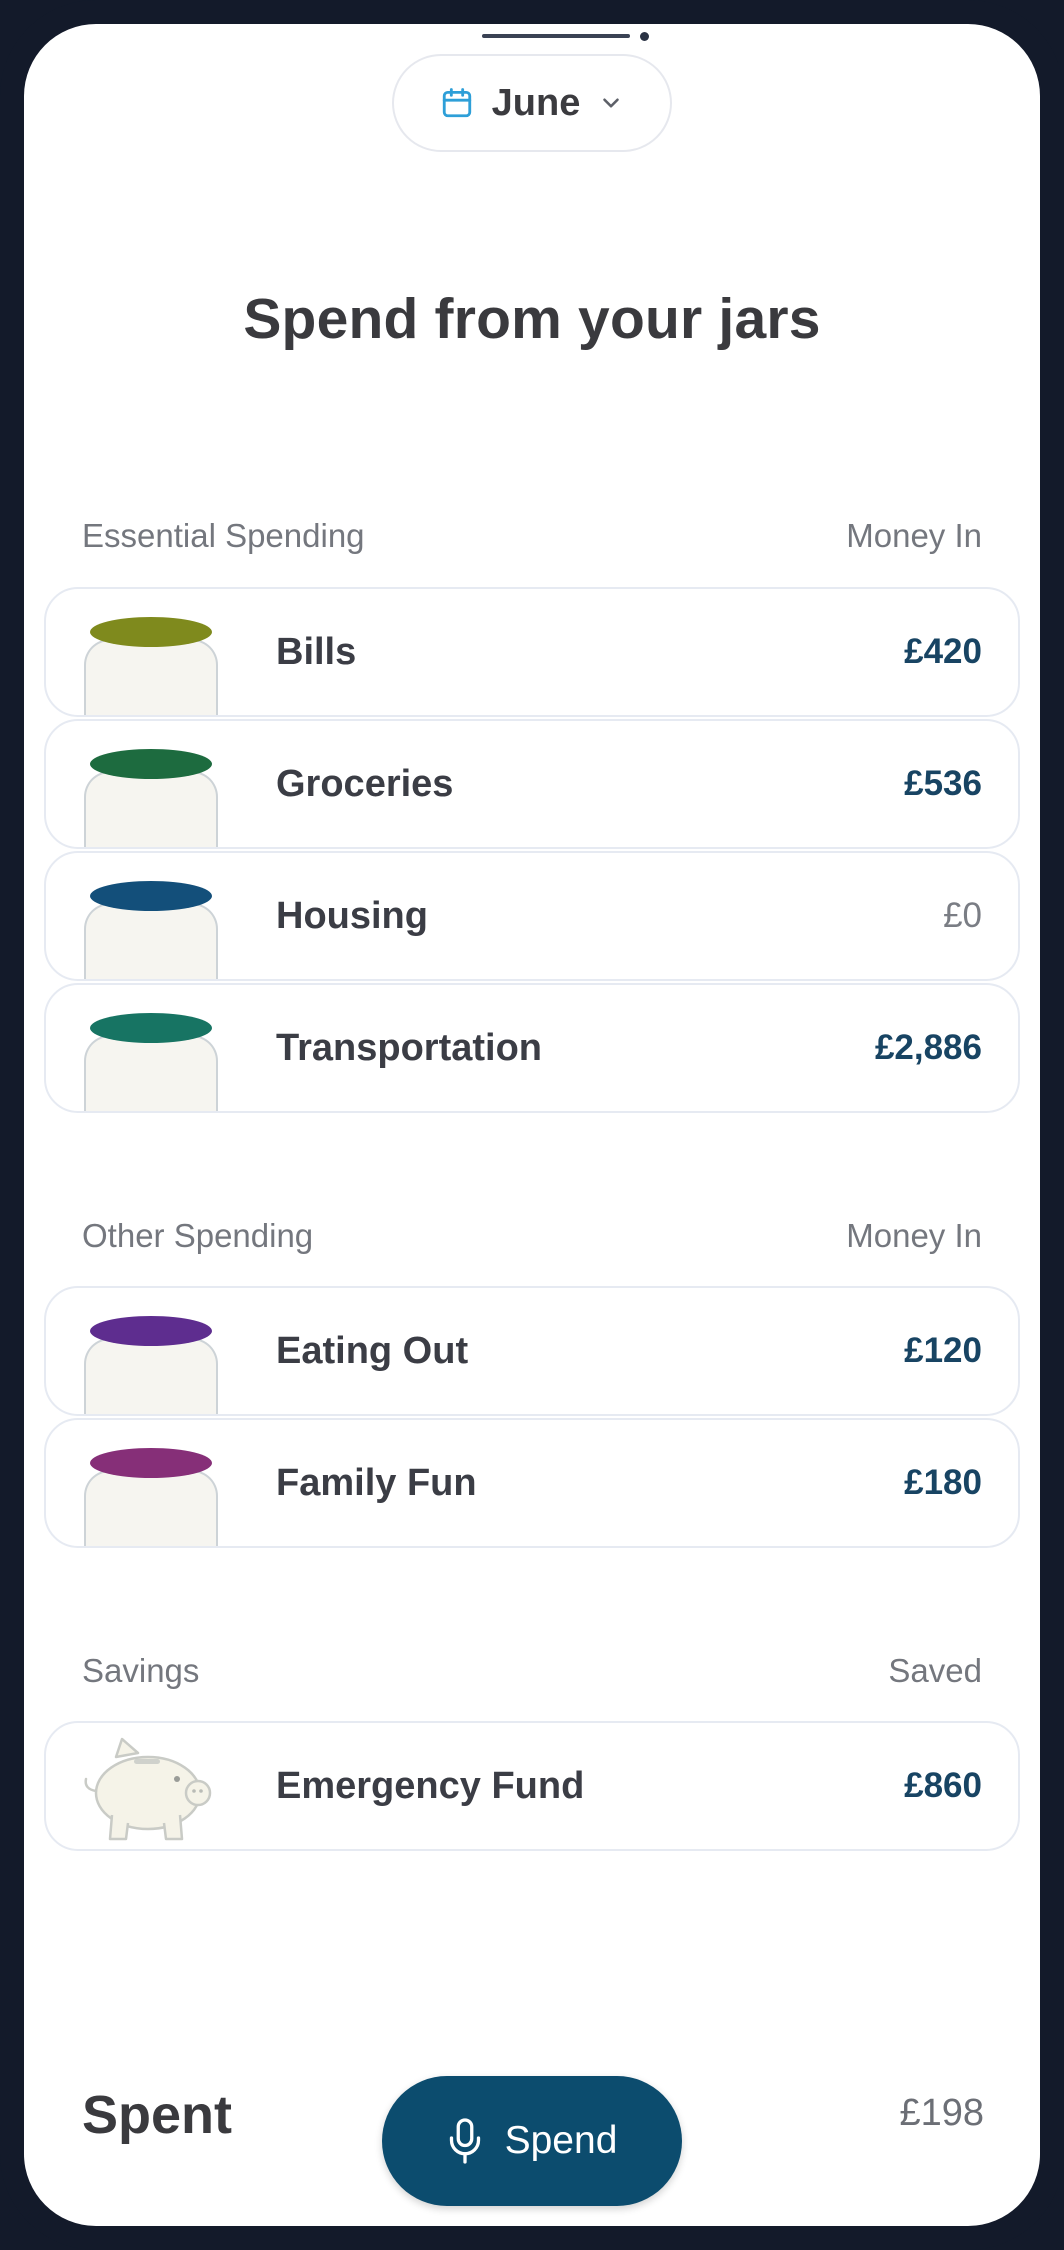 This screenshot has width=1064, height=2250. Describe the element at coordinates (941, 2113) in the screenshot. I see `spent-value: £198` at that location.